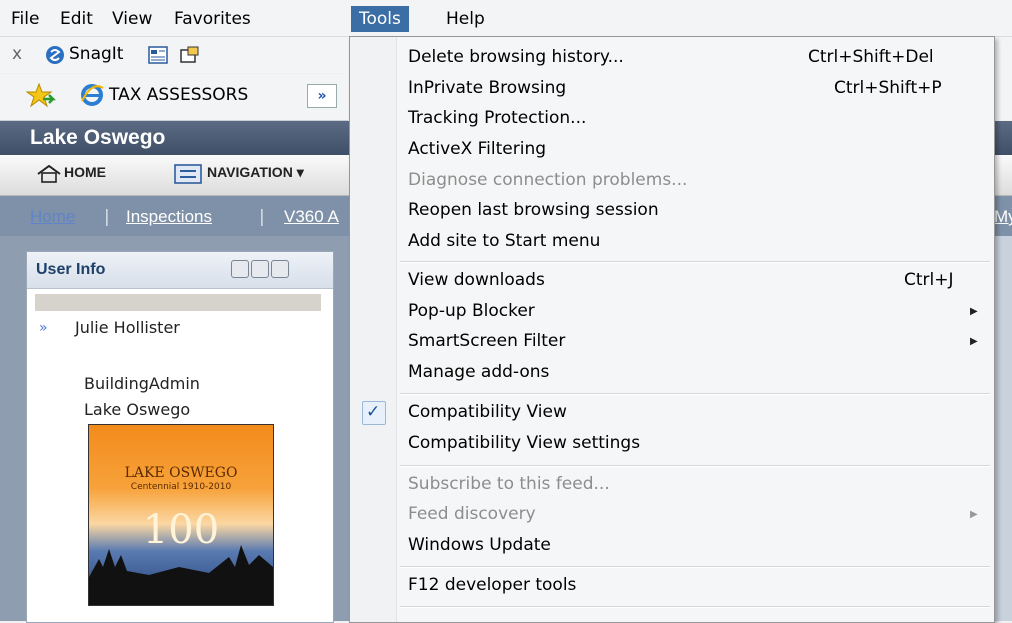 The width and height of the screenshot is (1012, 623). What do you see at coordinates (96, 54) in the screenshot?
I see `snagit-button: SnagIt` at bounding box center [96, 54].